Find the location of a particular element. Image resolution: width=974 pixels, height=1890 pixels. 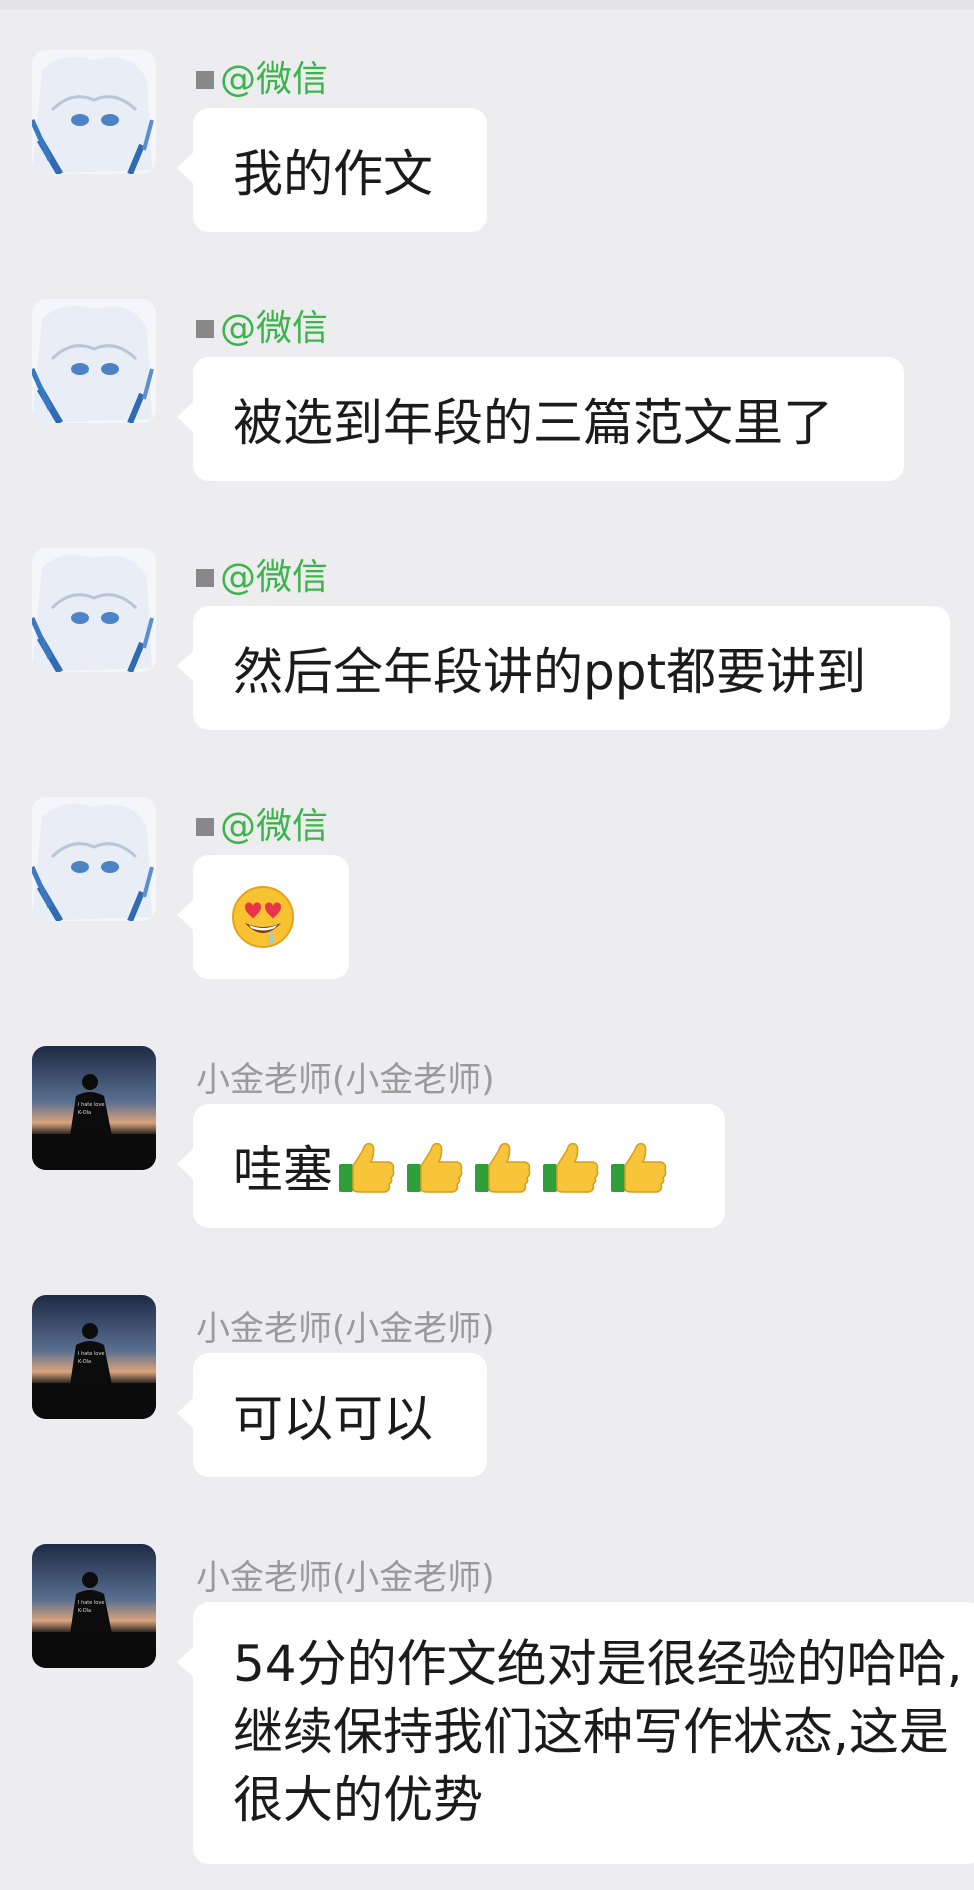

message-text: 然后全年段讲的ppt都要讲到 is located at coordinates (550, 672).